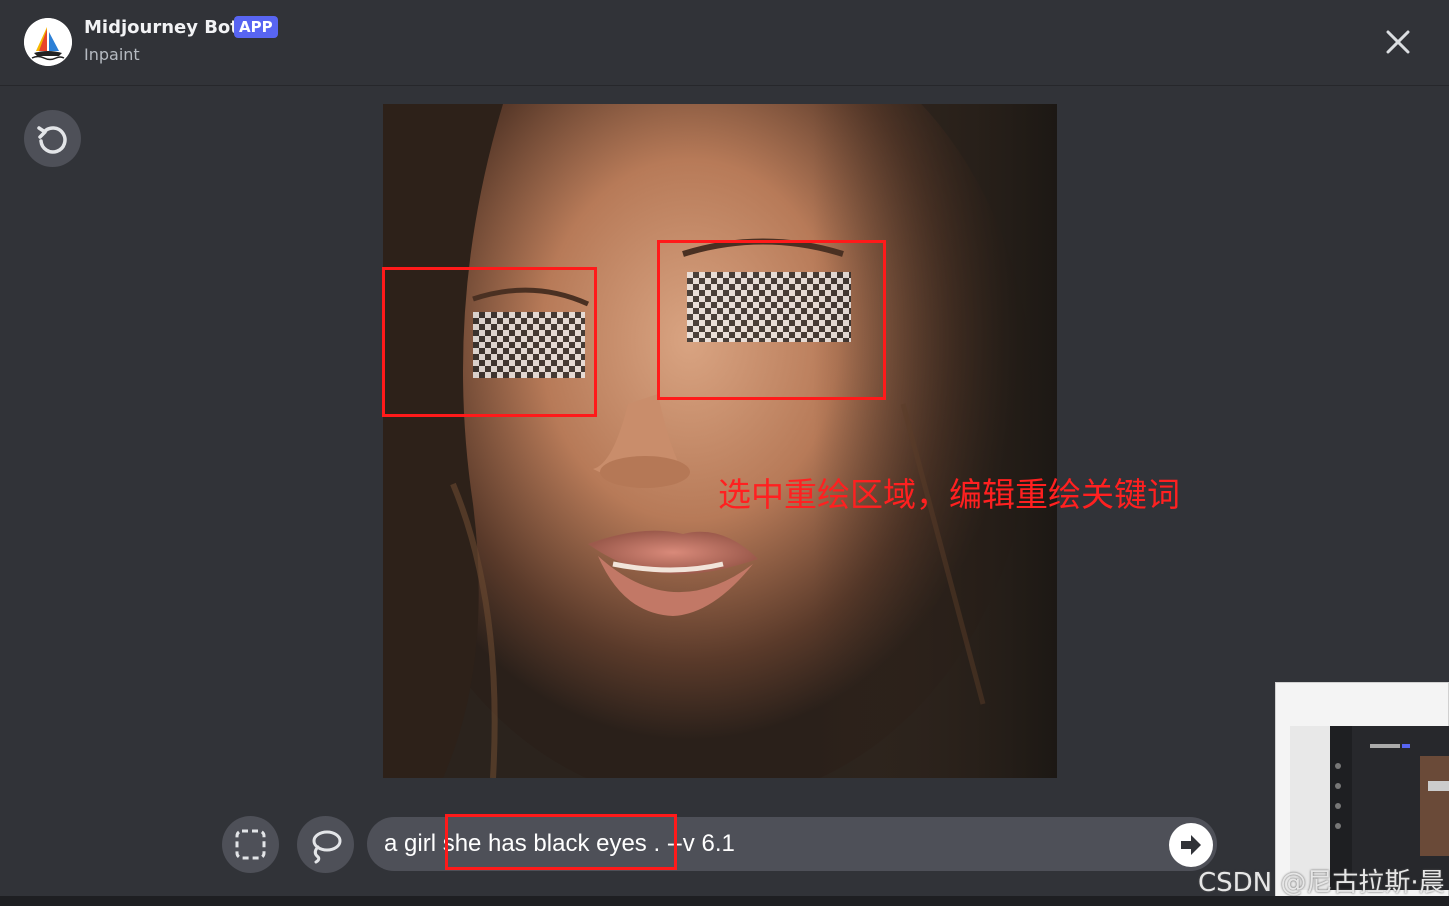  Describe the element at coordinates (771, 320) in the screenshot. I see `highlight-box-right-eye` at that location.